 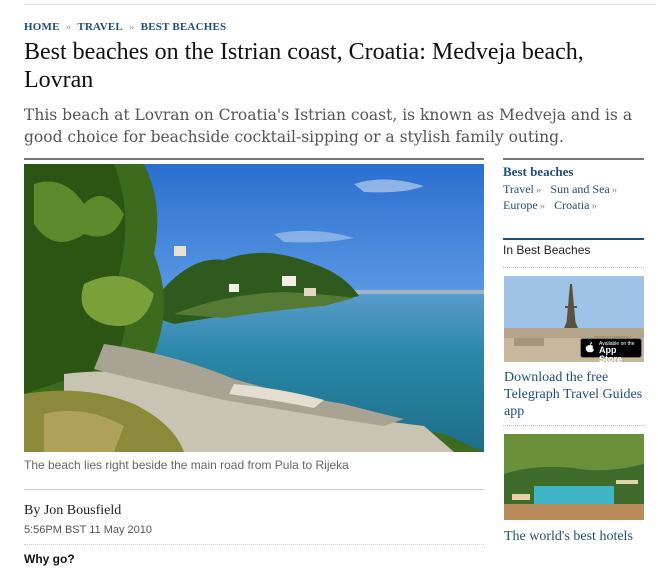 What do you see at coordinates (73, 510) in the screenshot?
I see `byline: By Jon Bousfield` at bounding box center [73, 510].